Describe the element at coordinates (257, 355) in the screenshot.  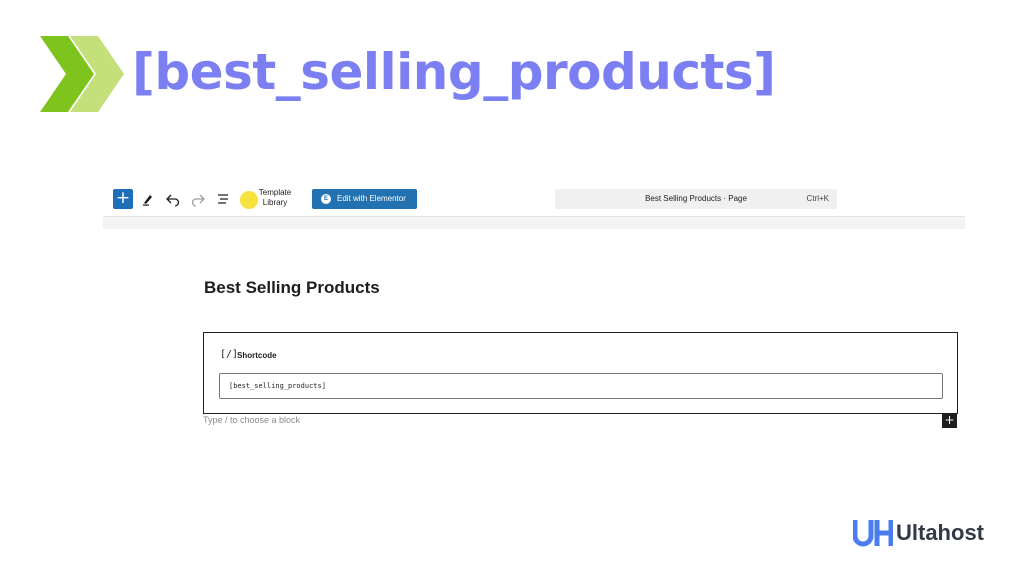
I see `shortcode-label: Shortcode` at that location.